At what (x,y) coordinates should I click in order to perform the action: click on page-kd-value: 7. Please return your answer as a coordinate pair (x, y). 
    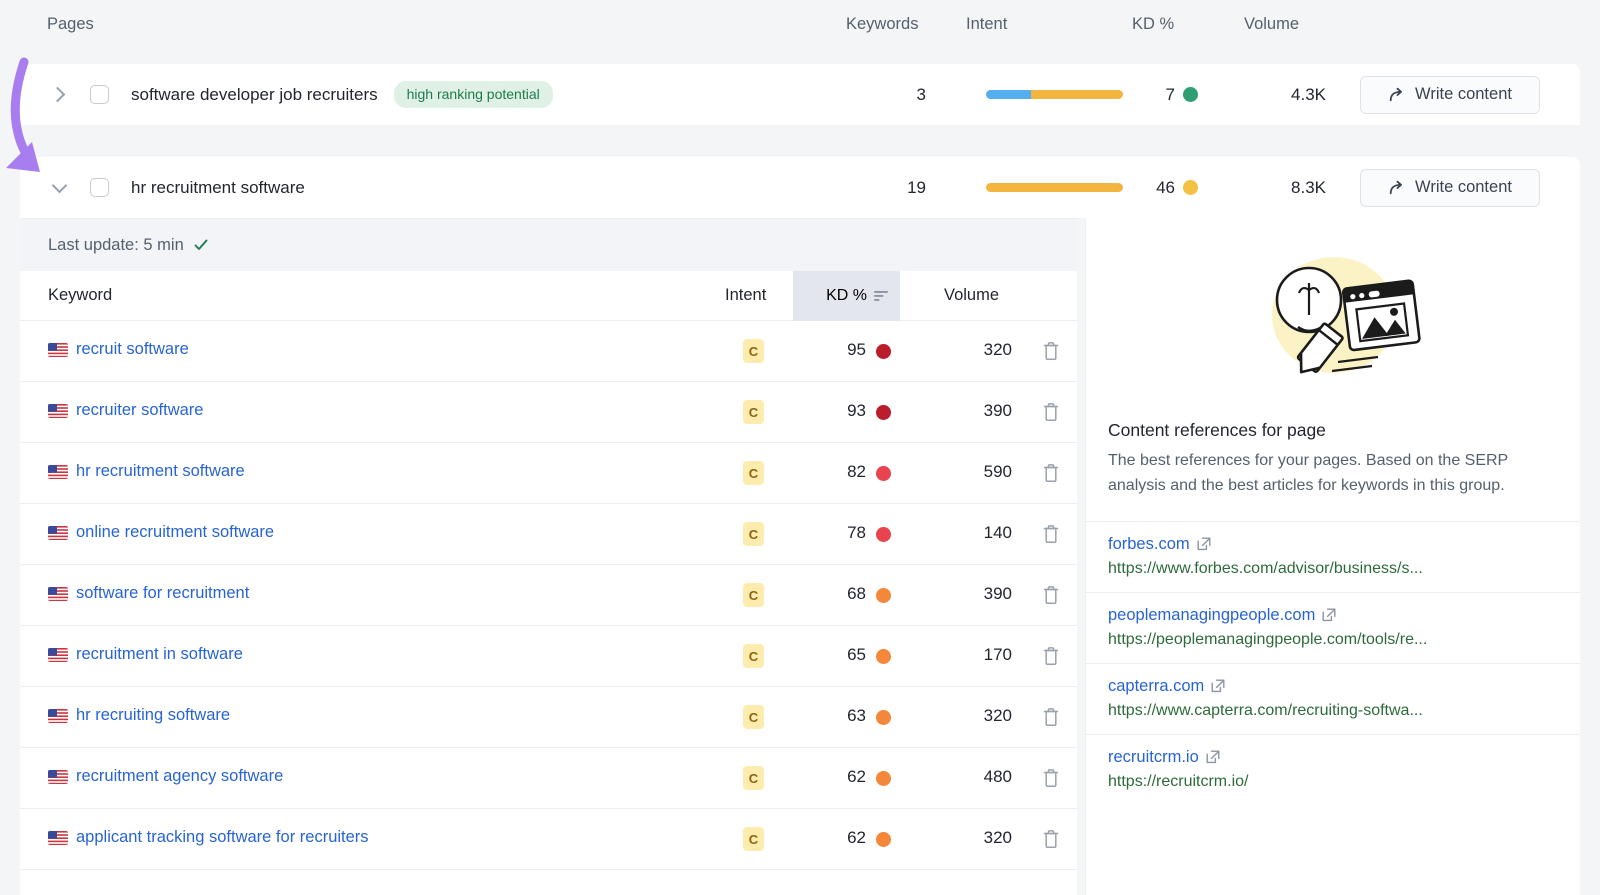
    Looking at the image, I should click on (1170, 94).